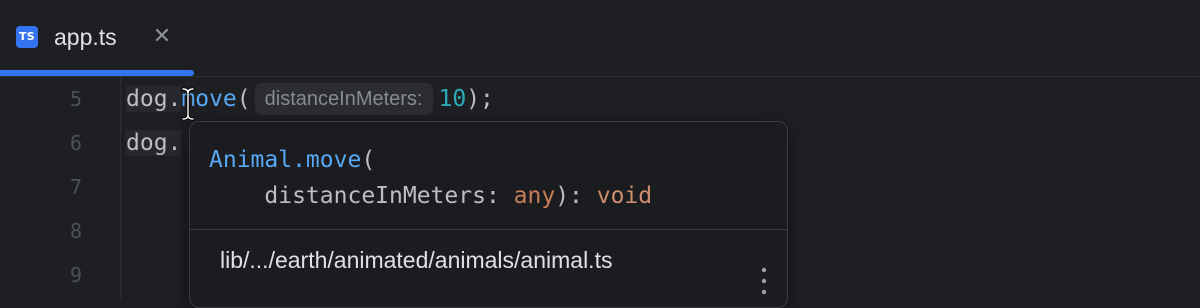  I want to click on line-number: 9, so click(75, 275).